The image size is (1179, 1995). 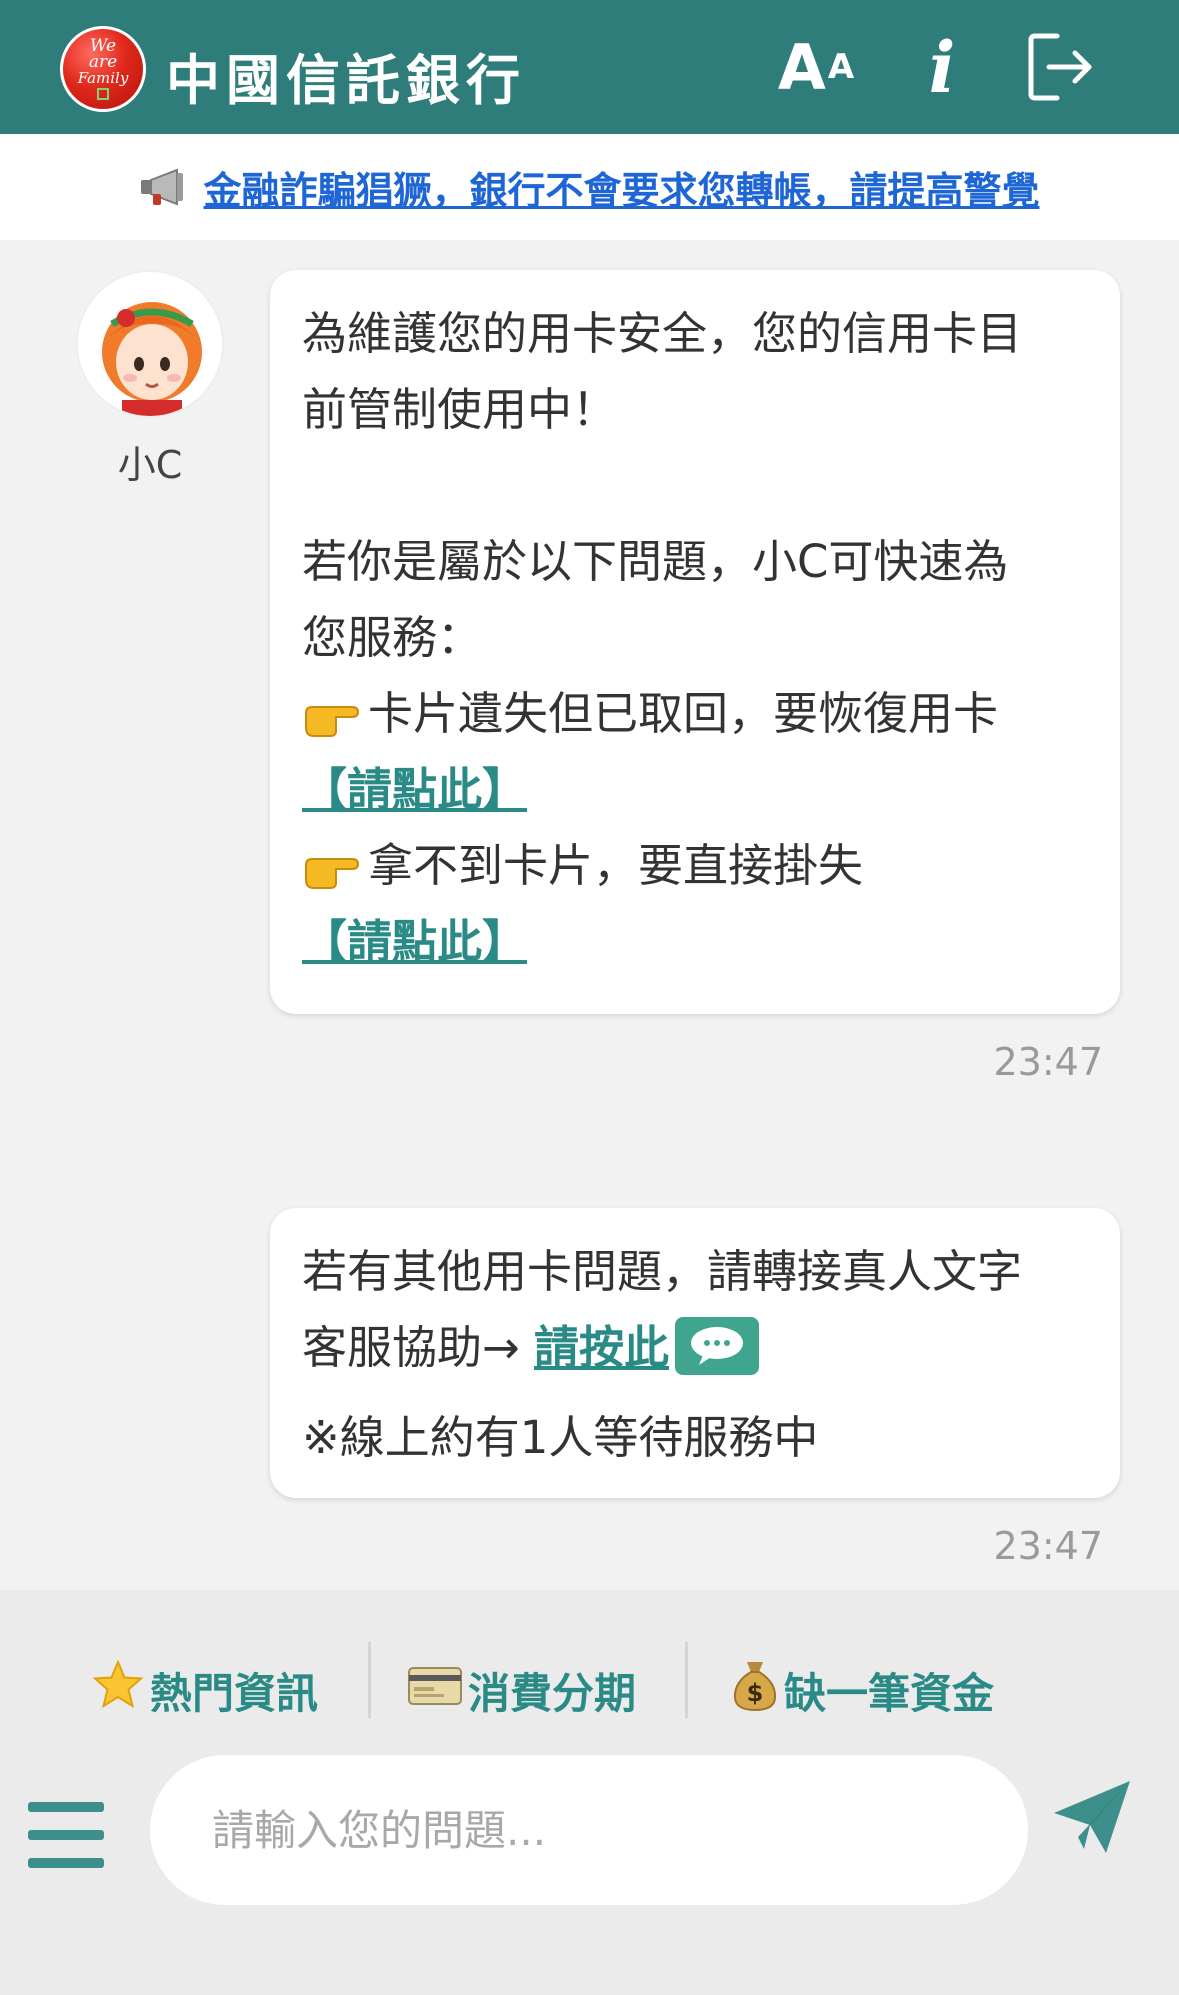 I want to click on font-size-icon: AA, so click(x=816, y=67).